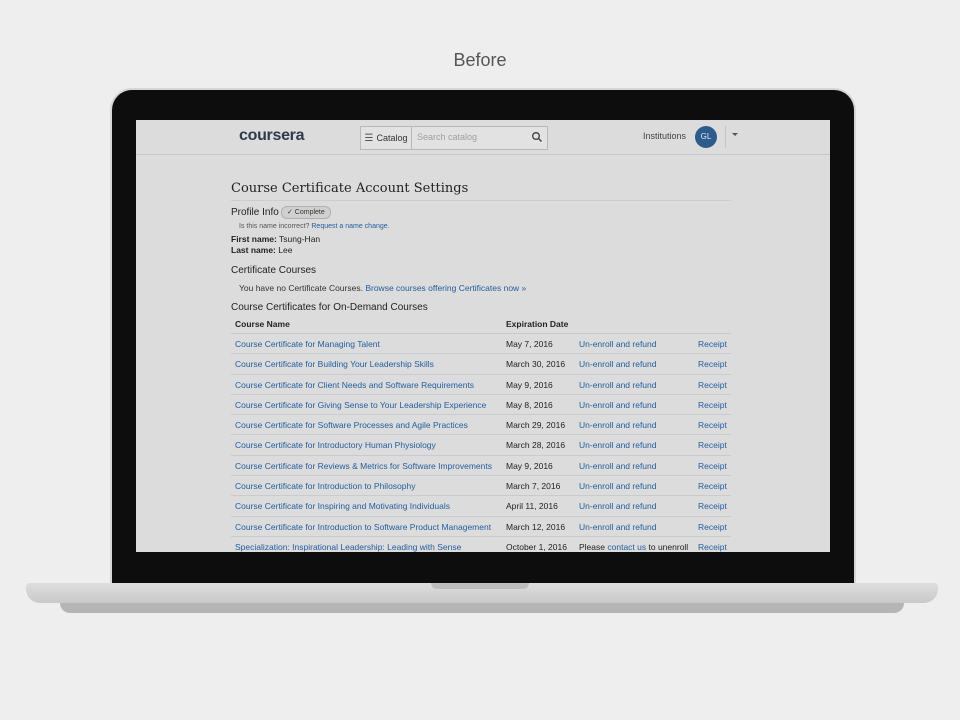  I want to click on contact-us-link: contact us, so click(626, 547).